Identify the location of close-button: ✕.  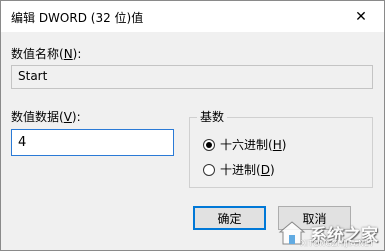
(361, 16).